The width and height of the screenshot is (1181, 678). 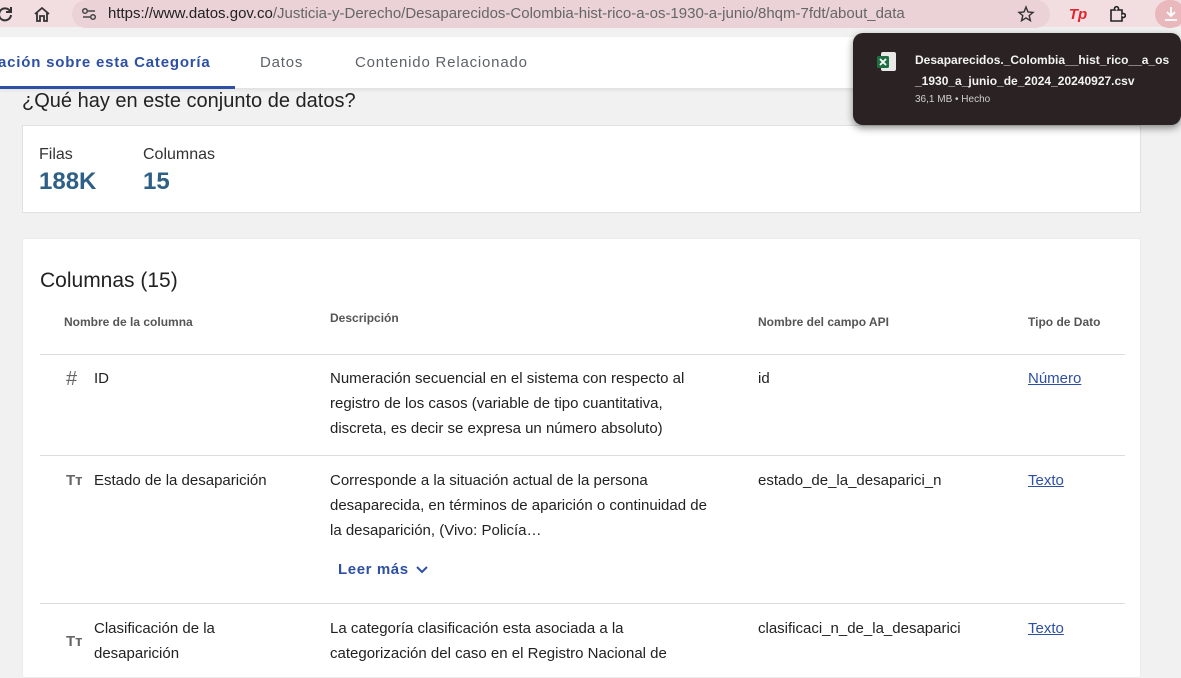 I want to click on active-tab-indicator, so click(x=117, y=87).